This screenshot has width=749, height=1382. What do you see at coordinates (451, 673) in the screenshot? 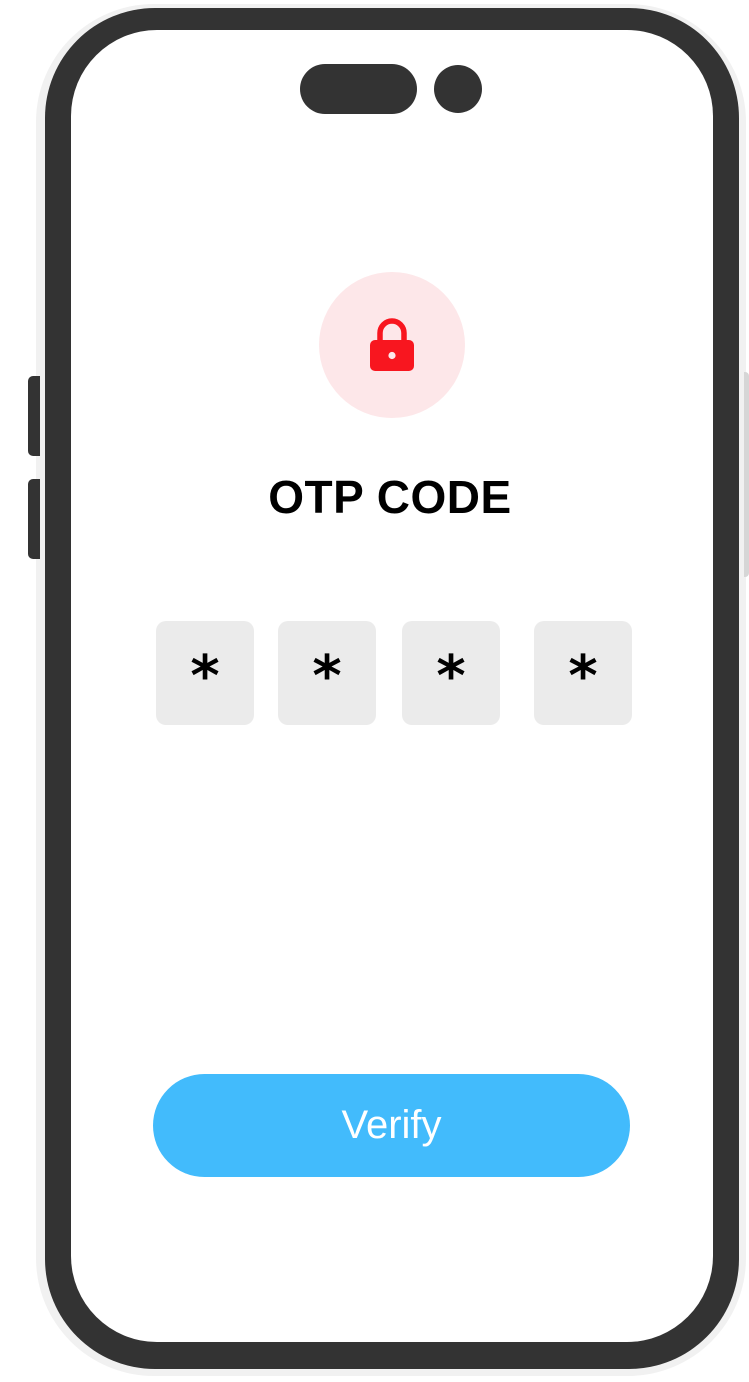
I see `otp-digit-3: *` at bounding box center [451, 673].